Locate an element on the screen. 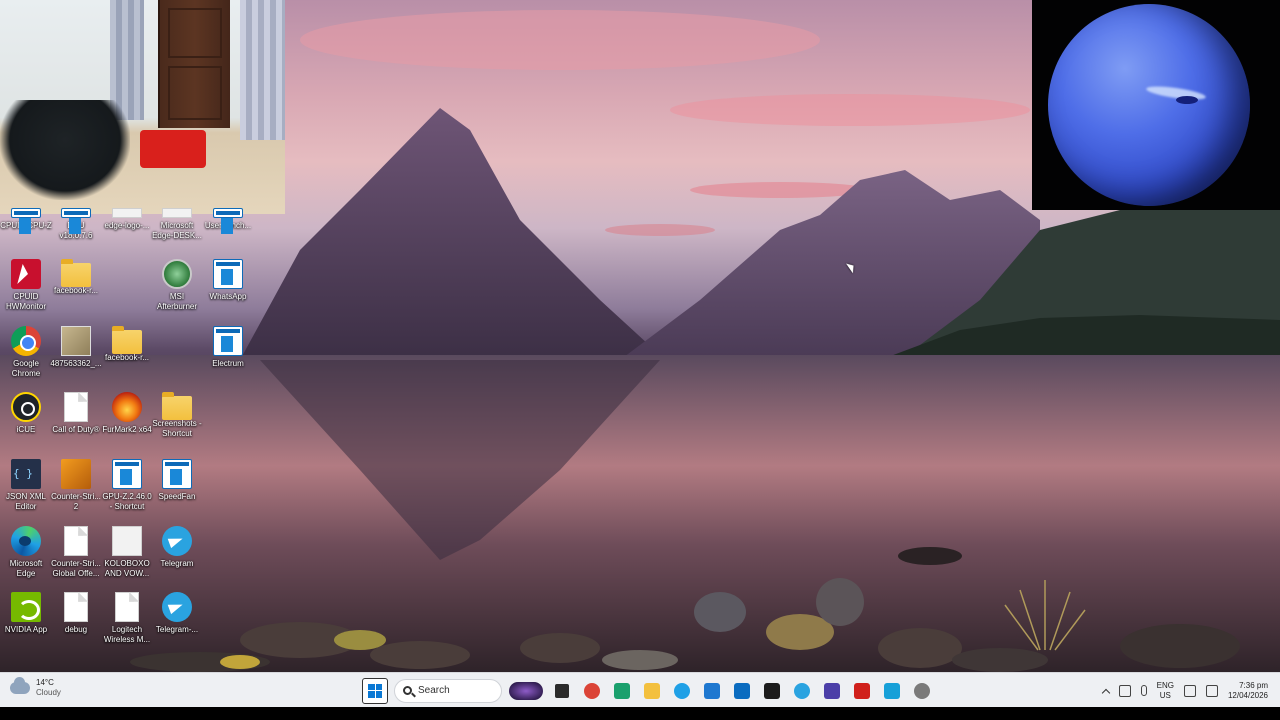 This screenshot has height=720, width=1280. desktop-icon-label: Counter-Stri... 2 is located at coordinates (76, 501).